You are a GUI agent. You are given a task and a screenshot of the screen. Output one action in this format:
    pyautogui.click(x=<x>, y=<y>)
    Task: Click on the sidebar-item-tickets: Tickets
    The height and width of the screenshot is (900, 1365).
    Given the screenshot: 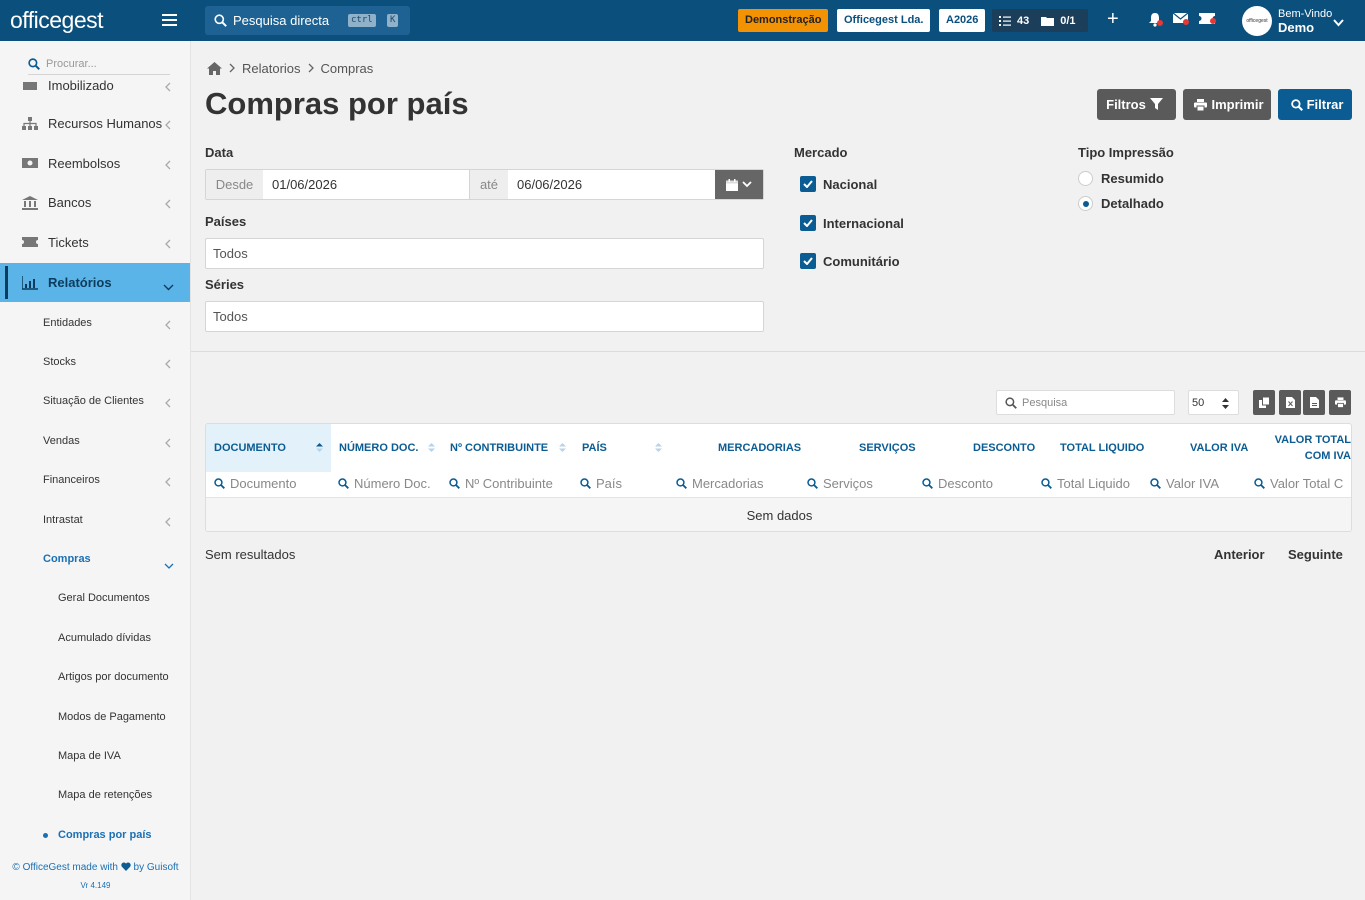 What is the action you would take?
    pyautogui.click(x=95, y=242)
    